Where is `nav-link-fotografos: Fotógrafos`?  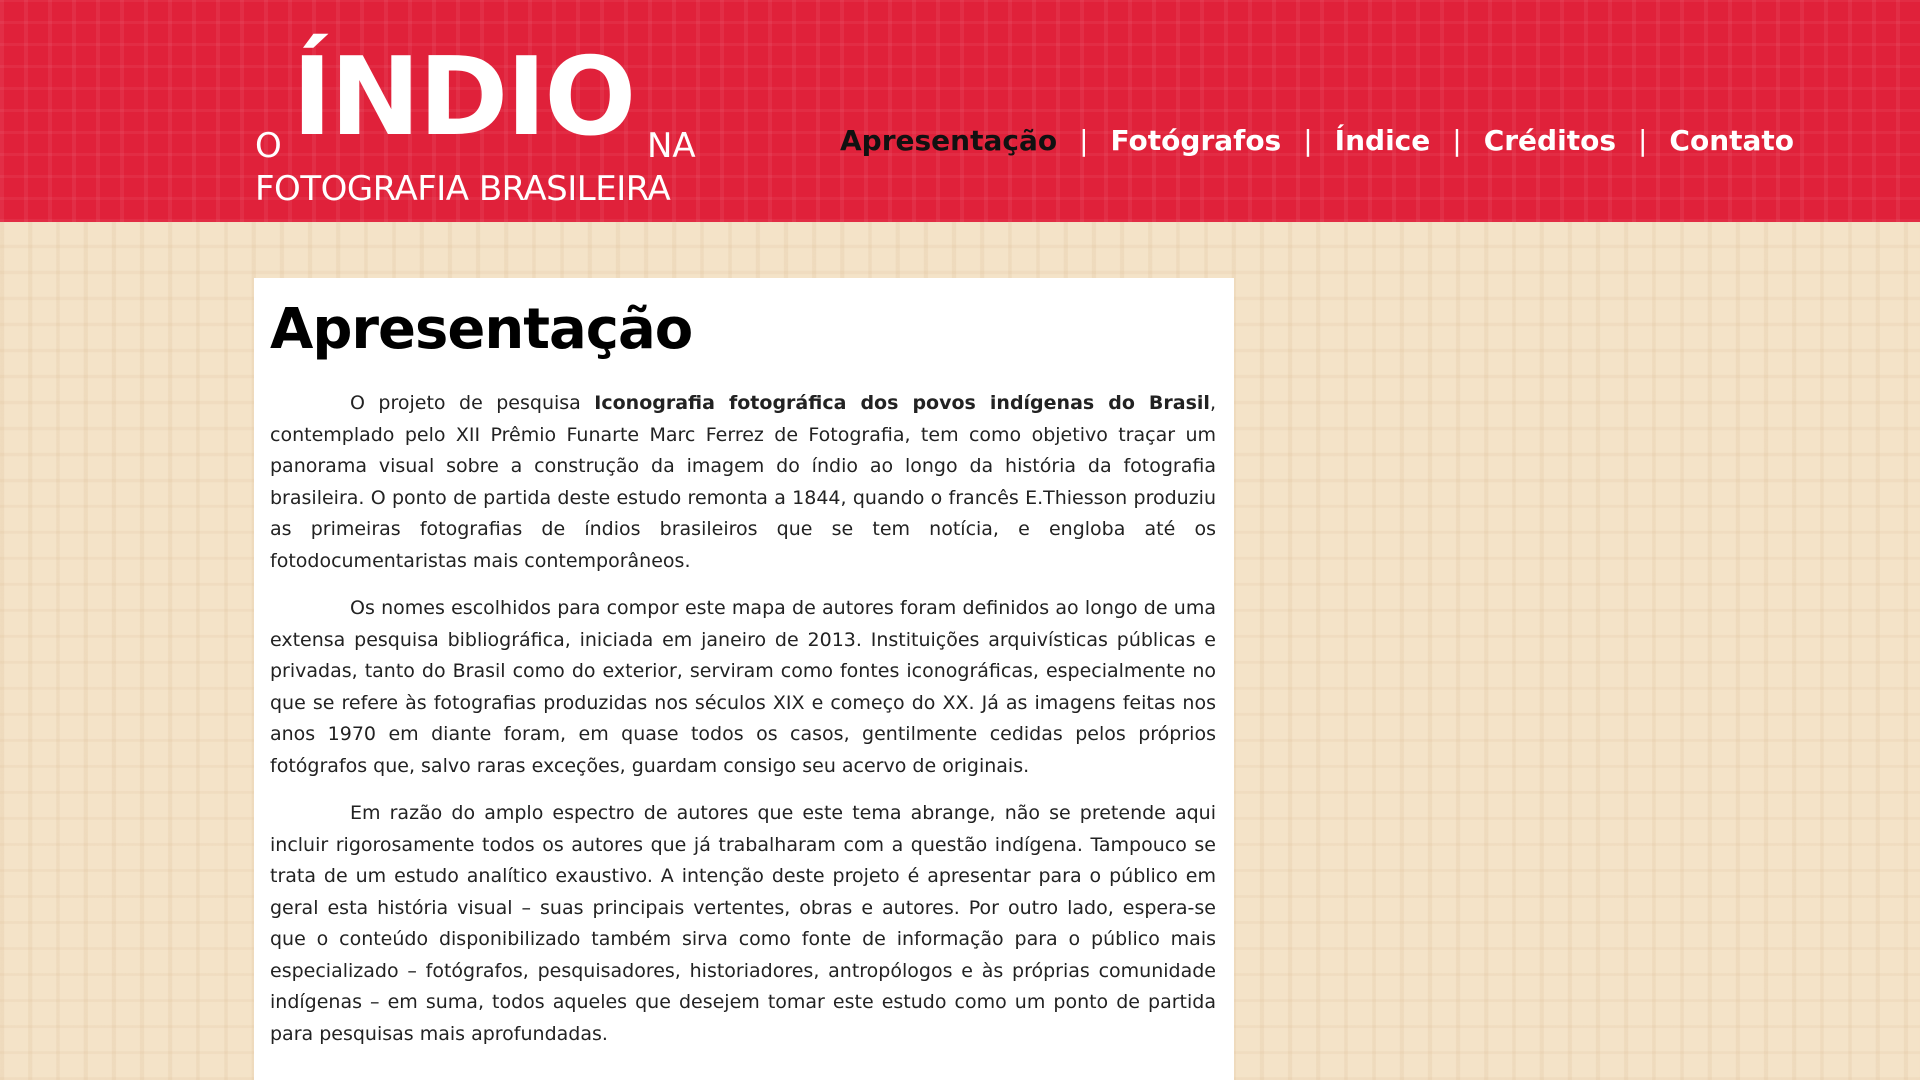
nav-link-fotografos: Fotógrafos is located at coordinates (1196, 140).